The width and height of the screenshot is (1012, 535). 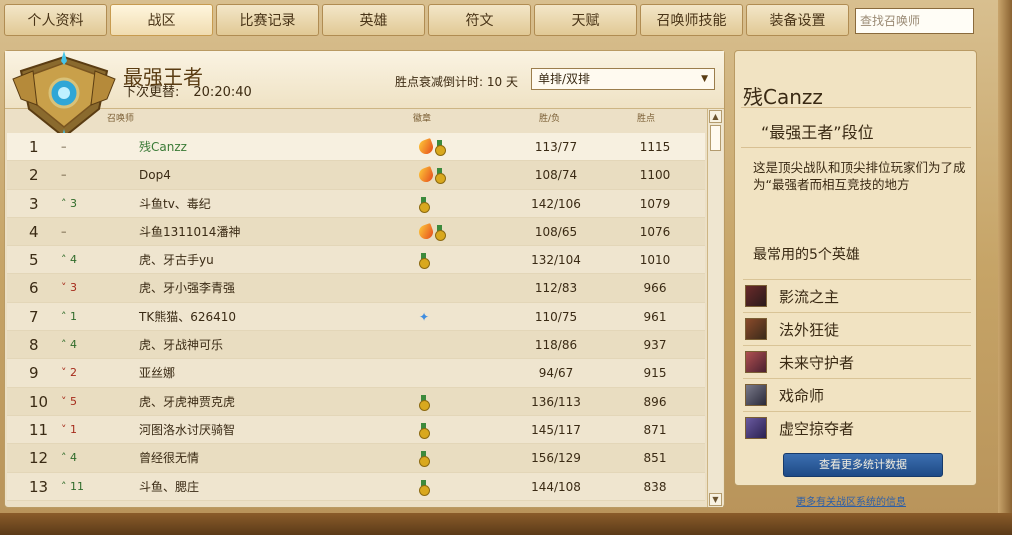 What do you see at coordinates (72, 487) in the screenshot?
I see `rank-change: ˄ 11` at bounding box center [72, 487].